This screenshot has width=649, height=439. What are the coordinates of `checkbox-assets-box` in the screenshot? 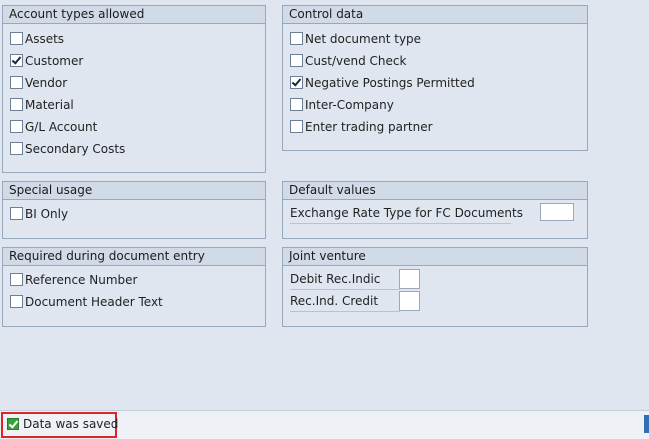 It's located at (16, 38).